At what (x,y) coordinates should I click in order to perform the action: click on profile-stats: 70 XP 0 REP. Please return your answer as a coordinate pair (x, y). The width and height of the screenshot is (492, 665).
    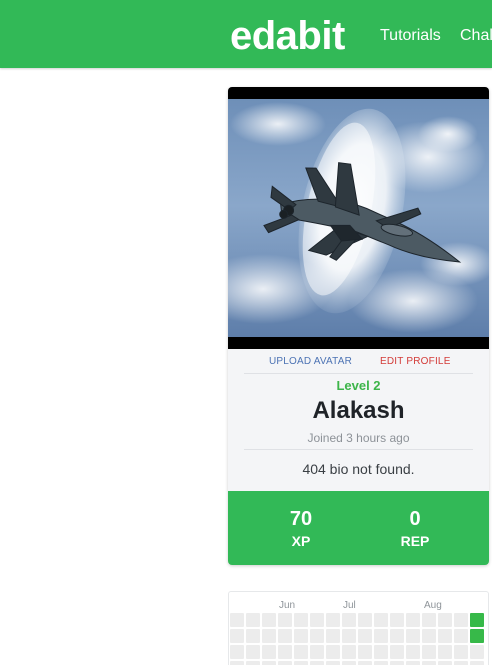
    Looking at the image, I should click on (358, 528).